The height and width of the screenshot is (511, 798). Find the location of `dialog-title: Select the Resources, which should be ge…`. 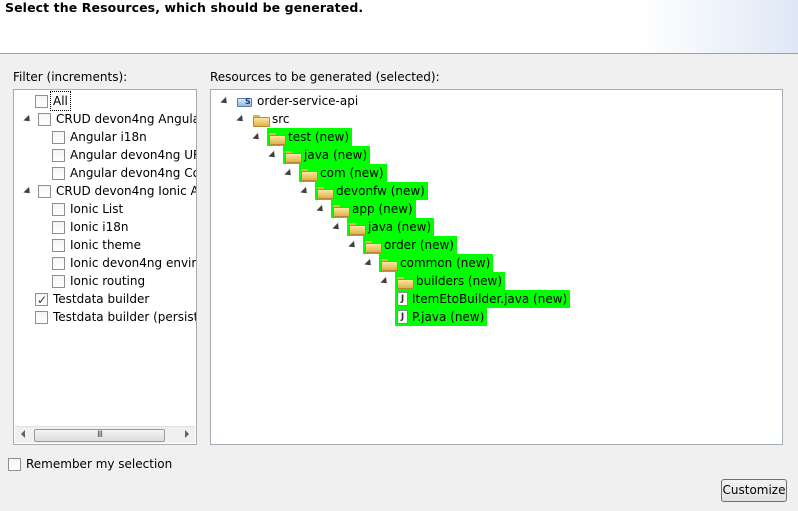

dialog-title: Select the Resources, which should be ge… is located at coordinates (184, 7).